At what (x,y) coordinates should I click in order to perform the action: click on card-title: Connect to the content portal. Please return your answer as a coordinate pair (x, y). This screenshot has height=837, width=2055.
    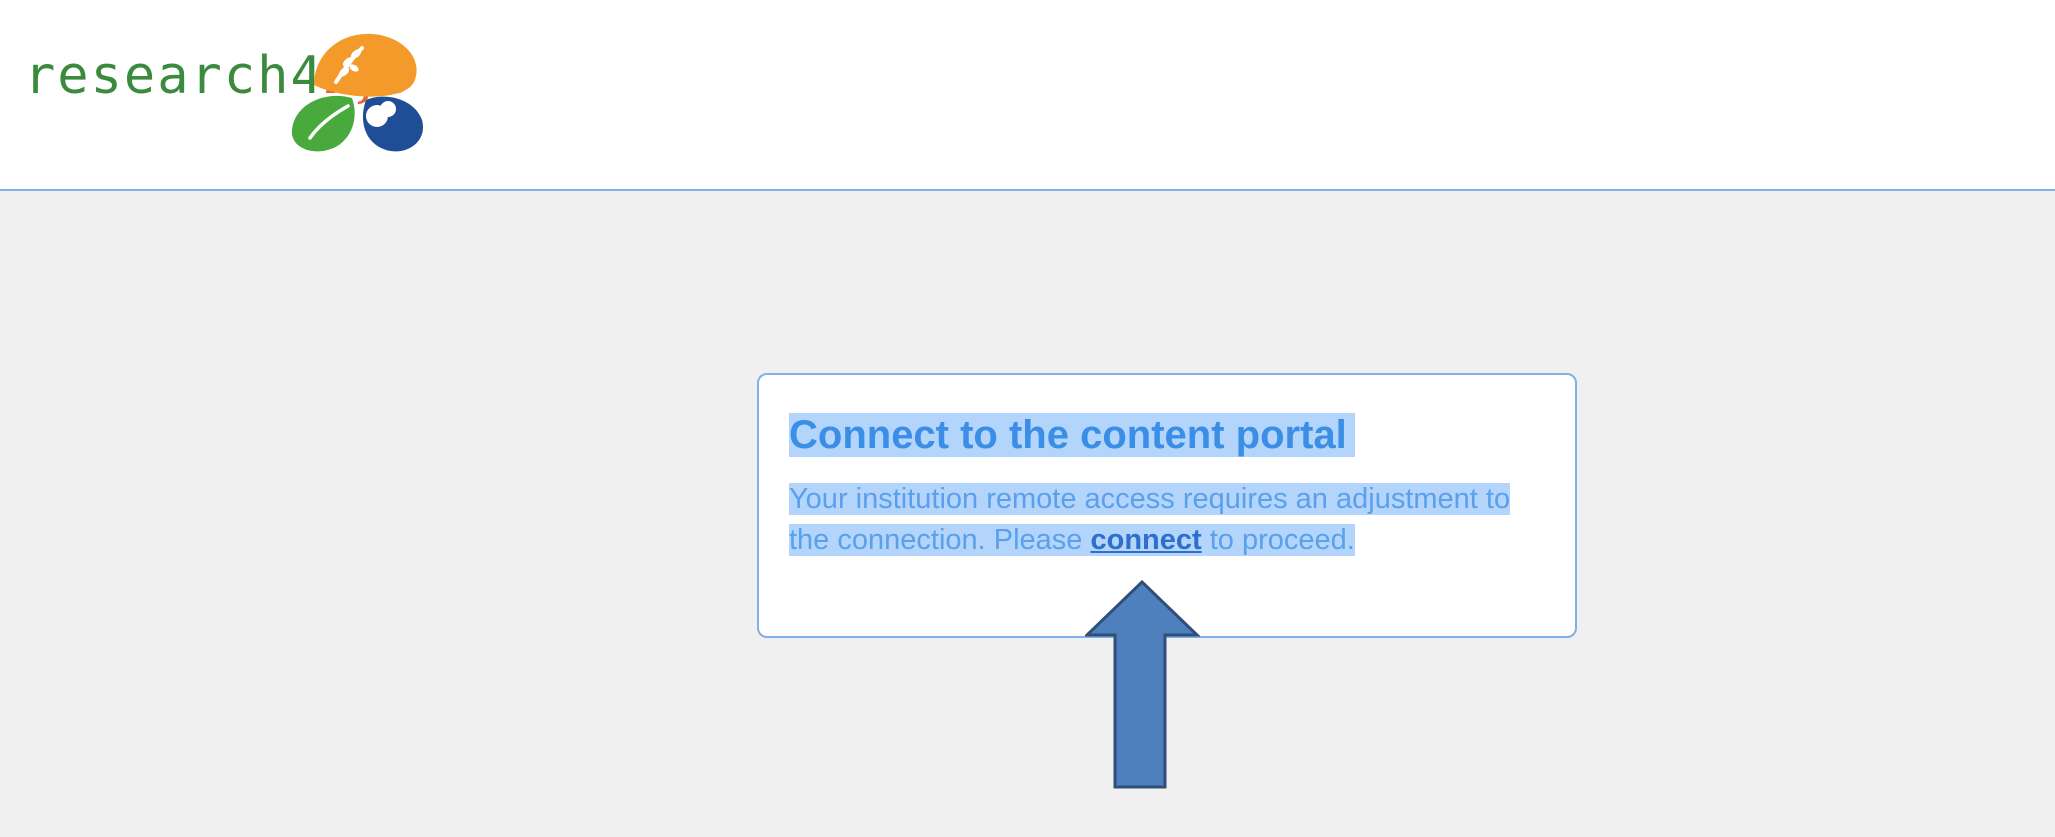
    Looking at the image, I should click on (1072, 435).